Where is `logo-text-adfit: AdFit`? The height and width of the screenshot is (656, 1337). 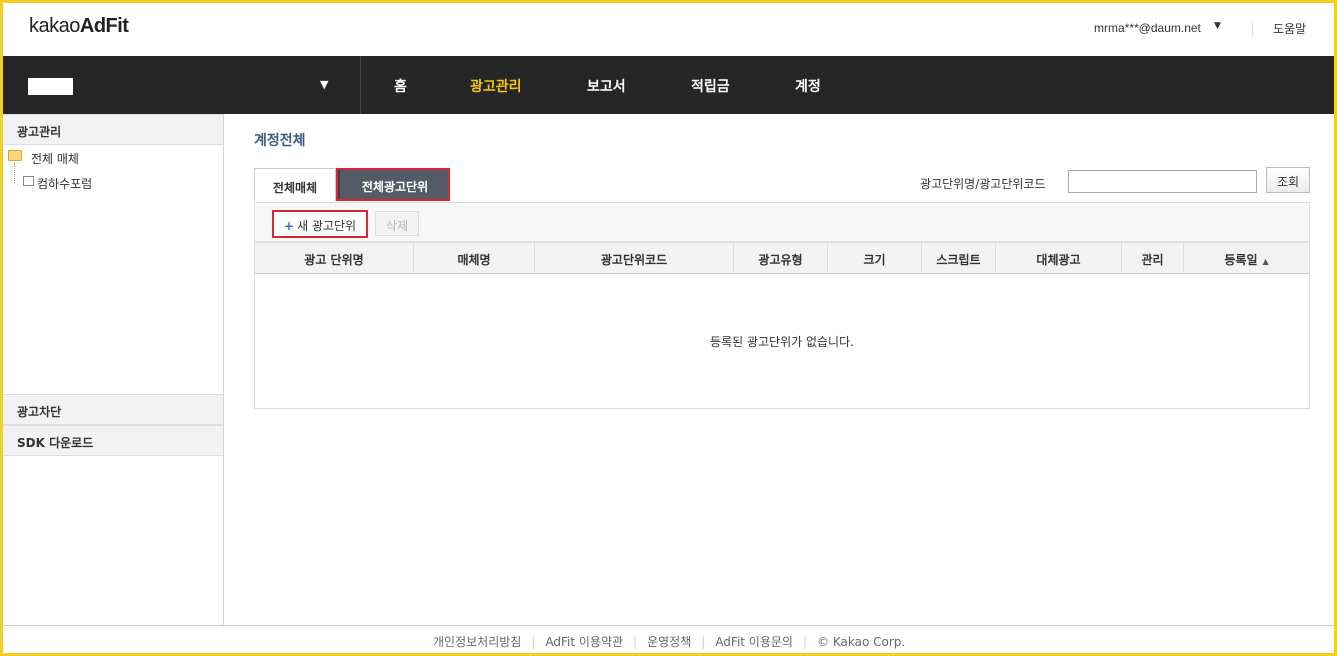
logo-text-adfit: AdFit is located at coordinates (104, 26).